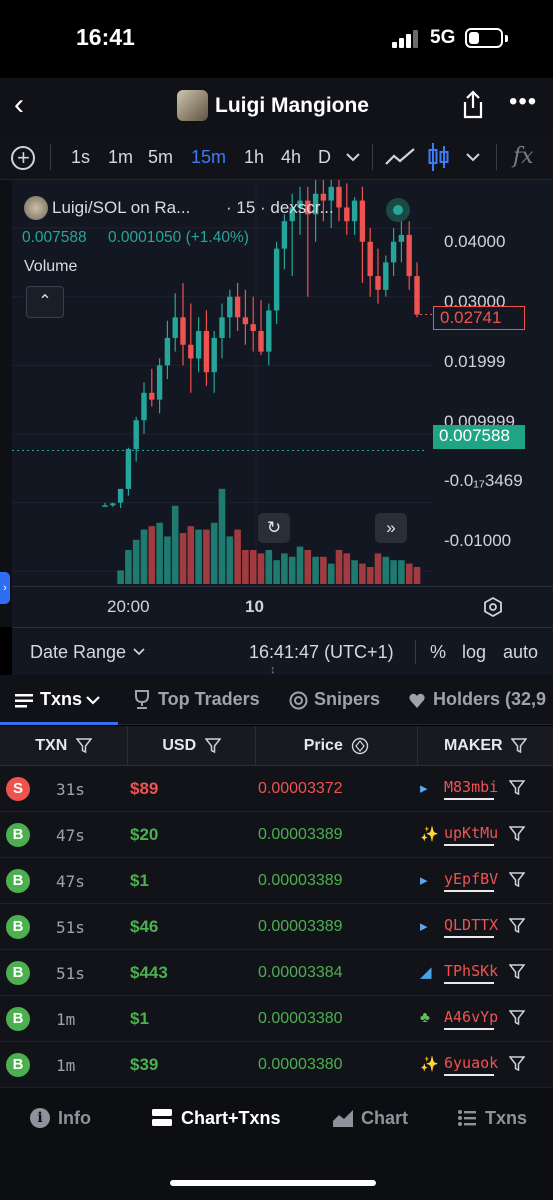 The height and width of the screenshot is (1200, 553). What do you see at coordinates (496, 157) in the screenshot?
I see `divider` at bounding box center [496, 157].